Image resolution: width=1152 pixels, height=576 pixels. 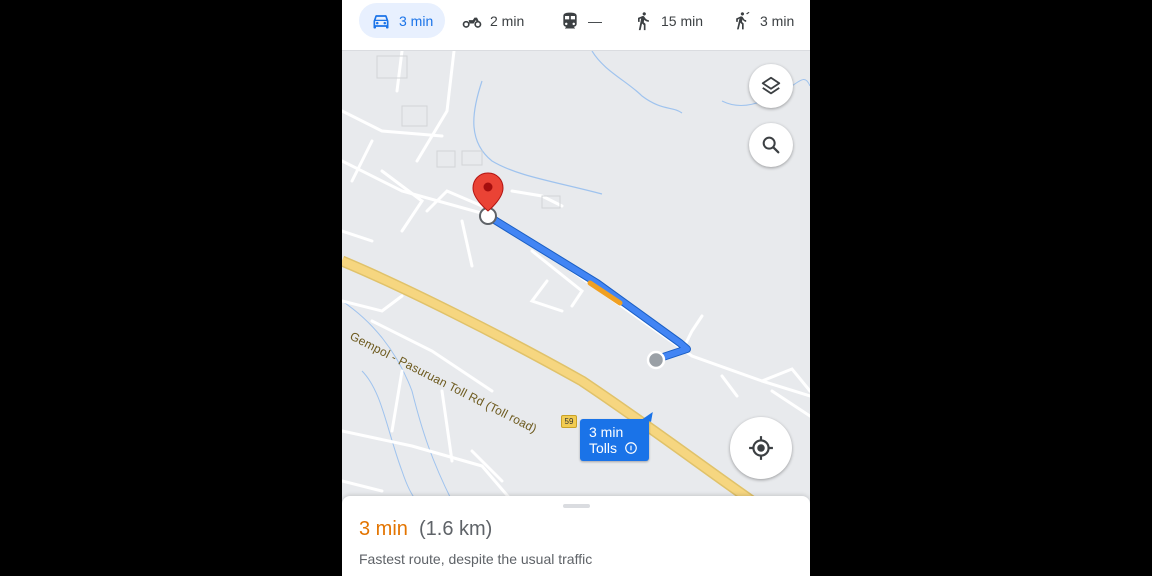 I want to click on mode-driving: 3 min, so click(x=402, y=20).